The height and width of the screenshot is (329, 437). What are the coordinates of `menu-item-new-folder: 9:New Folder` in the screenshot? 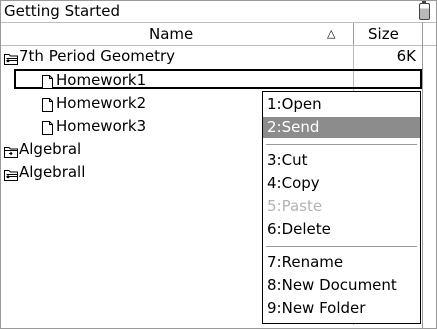 It's located at (341, 308).